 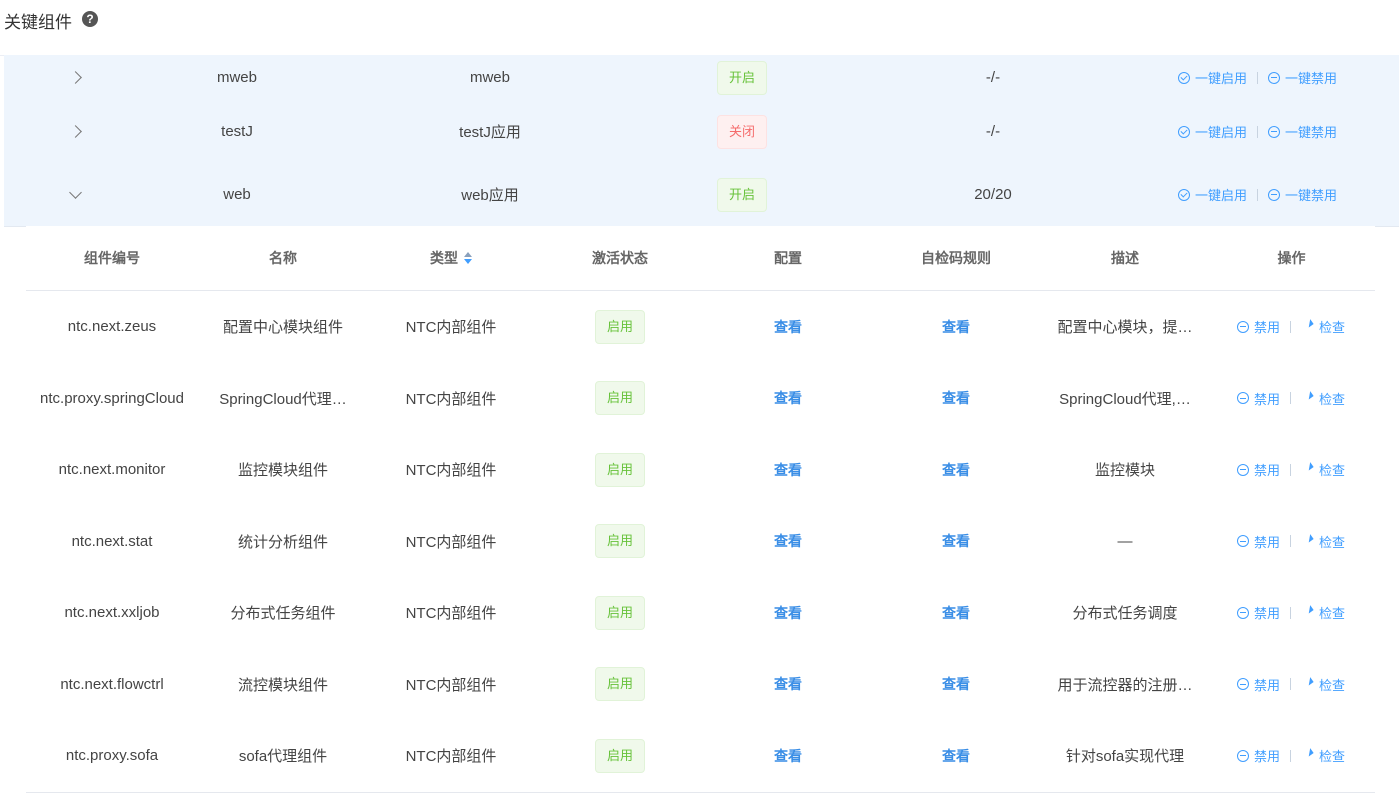 What do you see at coordinates (788, 258) in the screenshot?
I see `column-header-config: 配置` at bounding box center [788, 258].